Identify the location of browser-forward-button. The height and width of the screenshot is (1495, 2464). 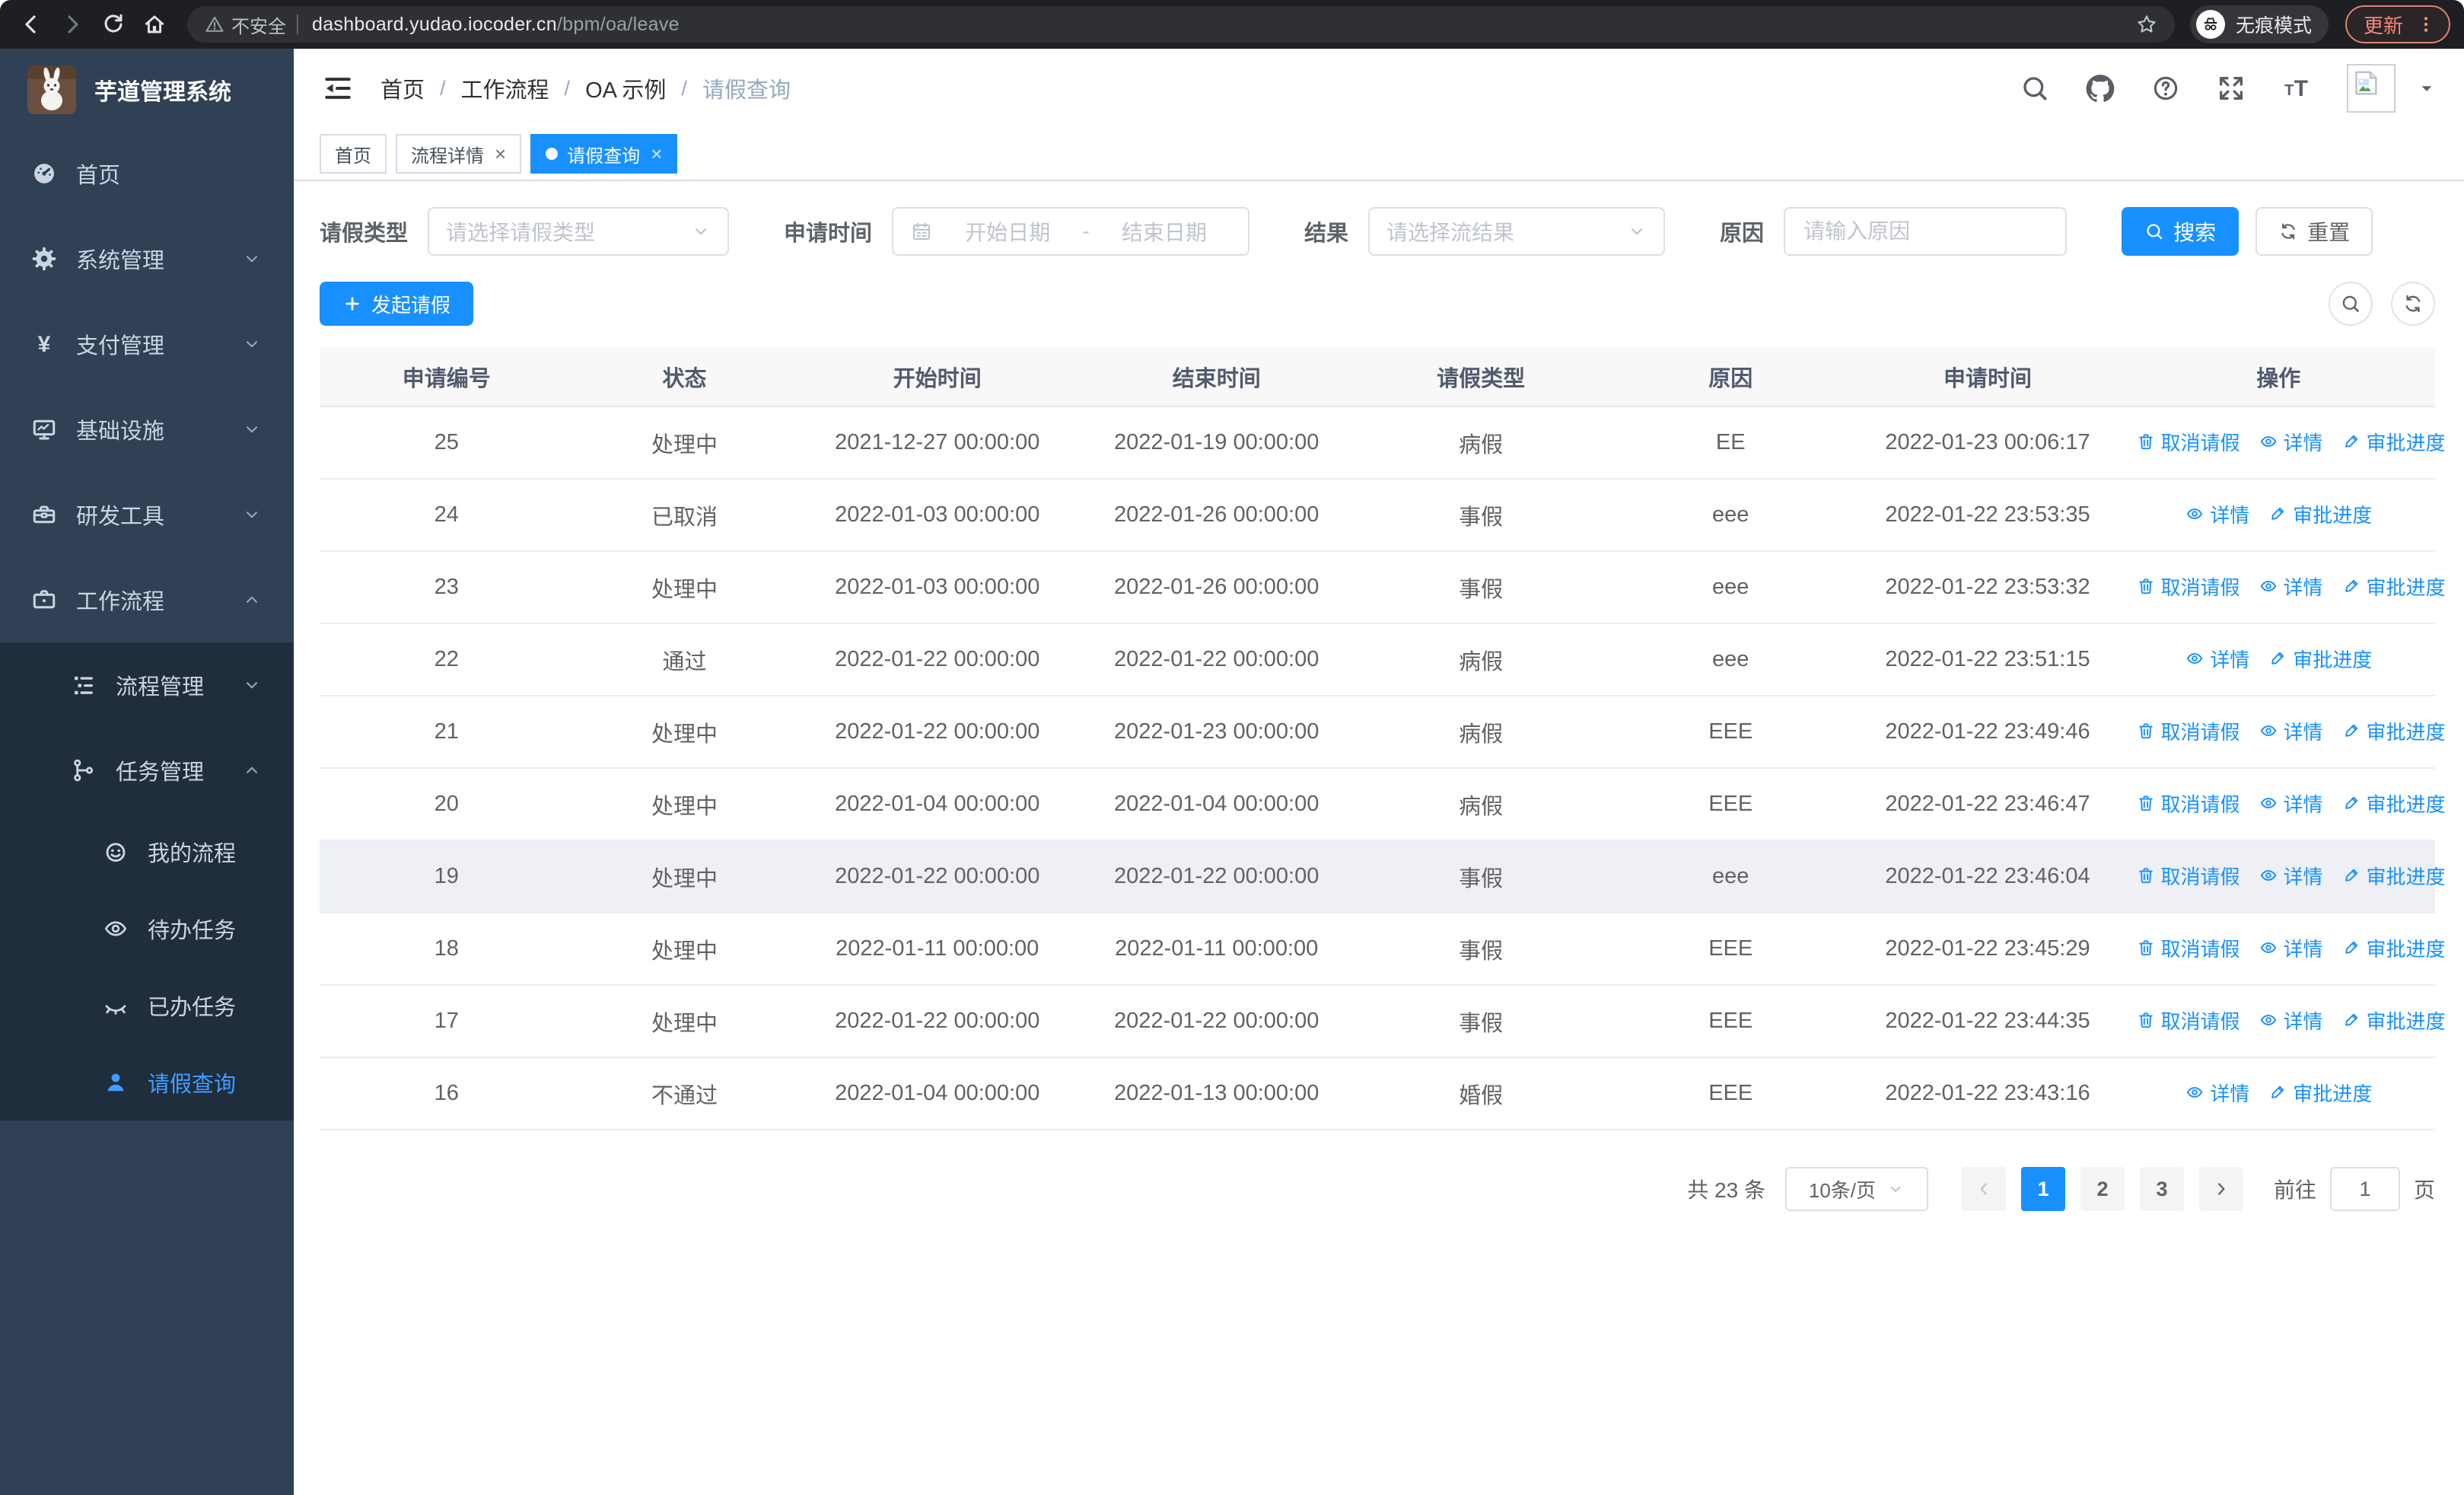
(72, 25).